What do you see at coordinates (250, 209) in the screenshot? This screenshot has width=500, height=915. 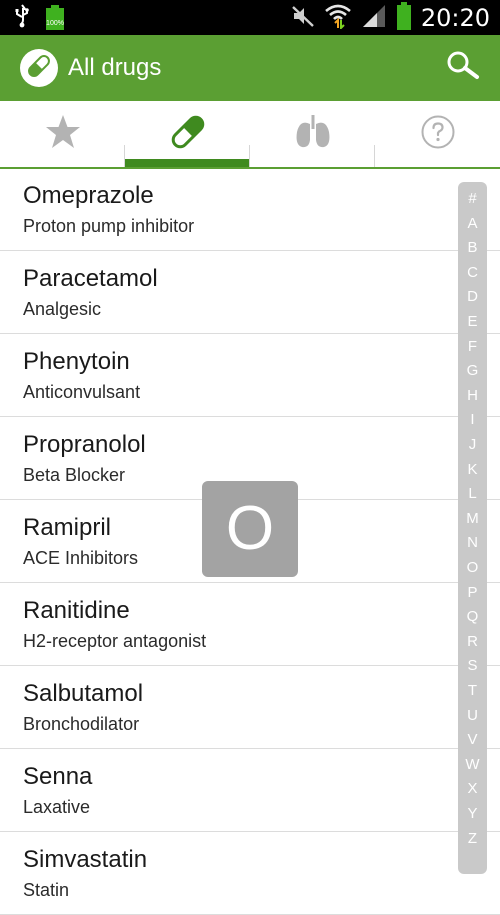 I see `list-item: Omeprazole Proton pump inhibitor` at bounding box center [250, 209].